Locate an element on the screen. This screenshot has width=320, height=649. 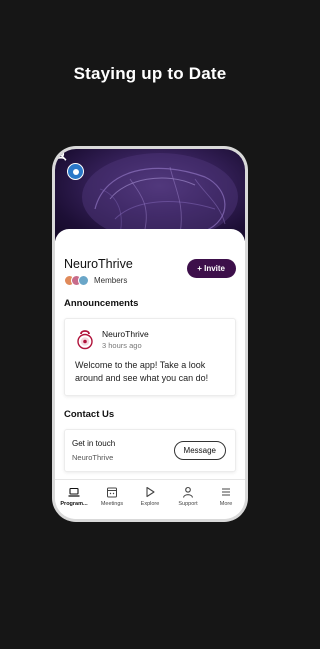
calendar-icon is located at coordinates (112, 492).